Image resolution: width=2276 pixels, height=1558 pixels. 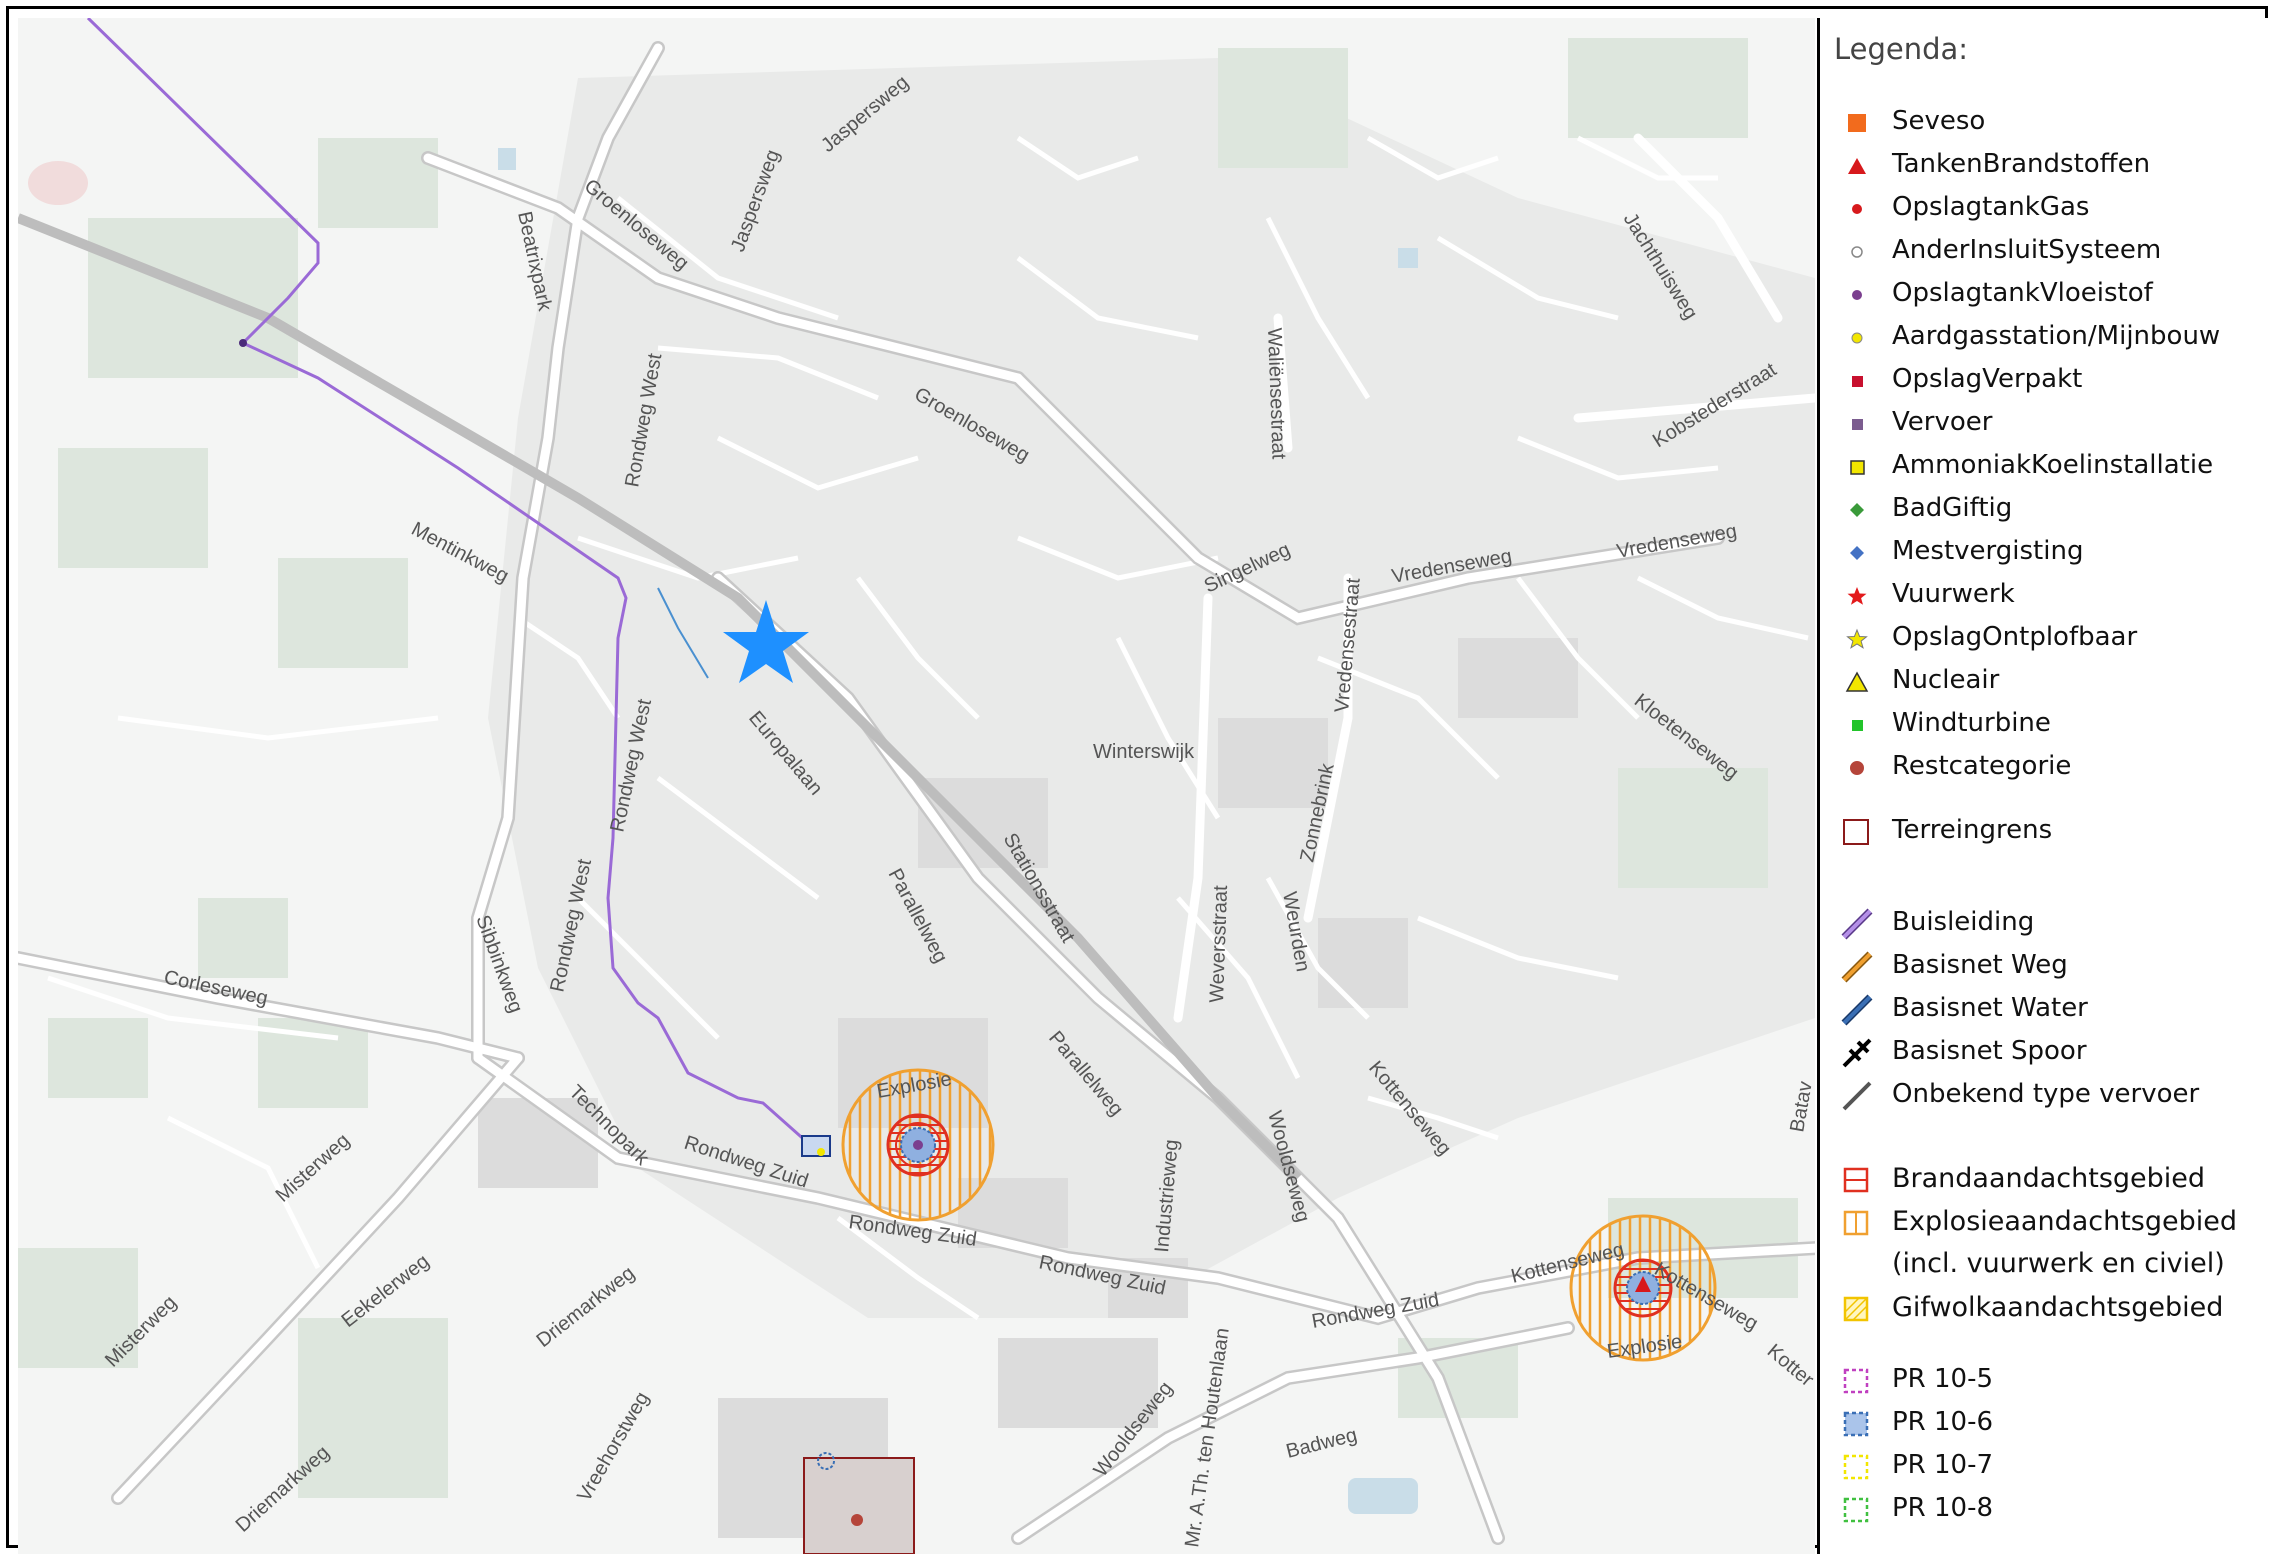 I want to click on red-hatched-square-icon, so click(x=1856, y=1180).